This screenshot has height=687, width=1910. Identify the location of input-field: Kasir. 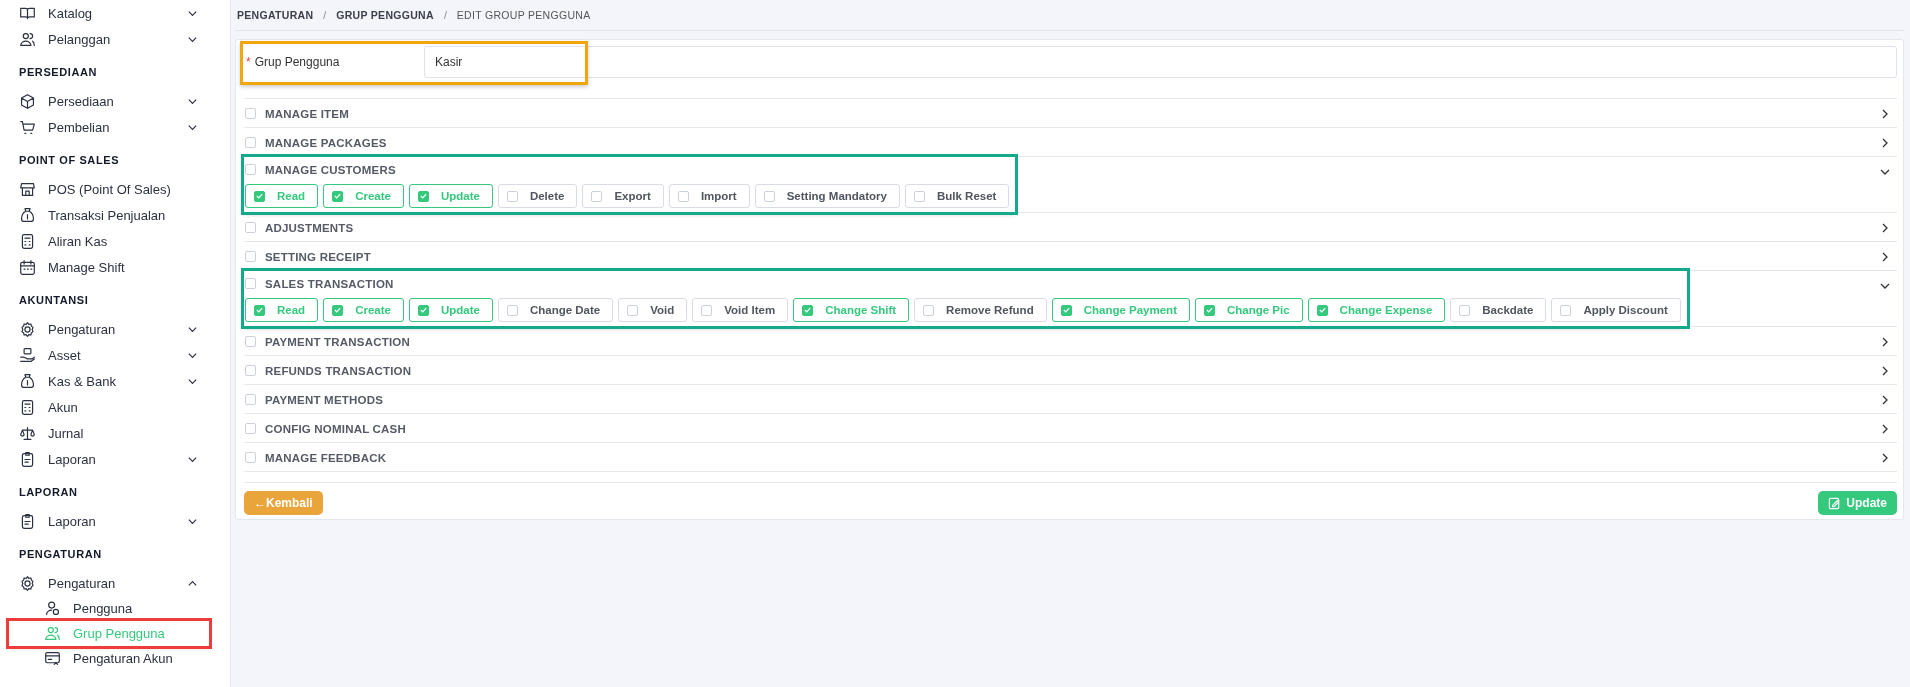
(1160, 62).